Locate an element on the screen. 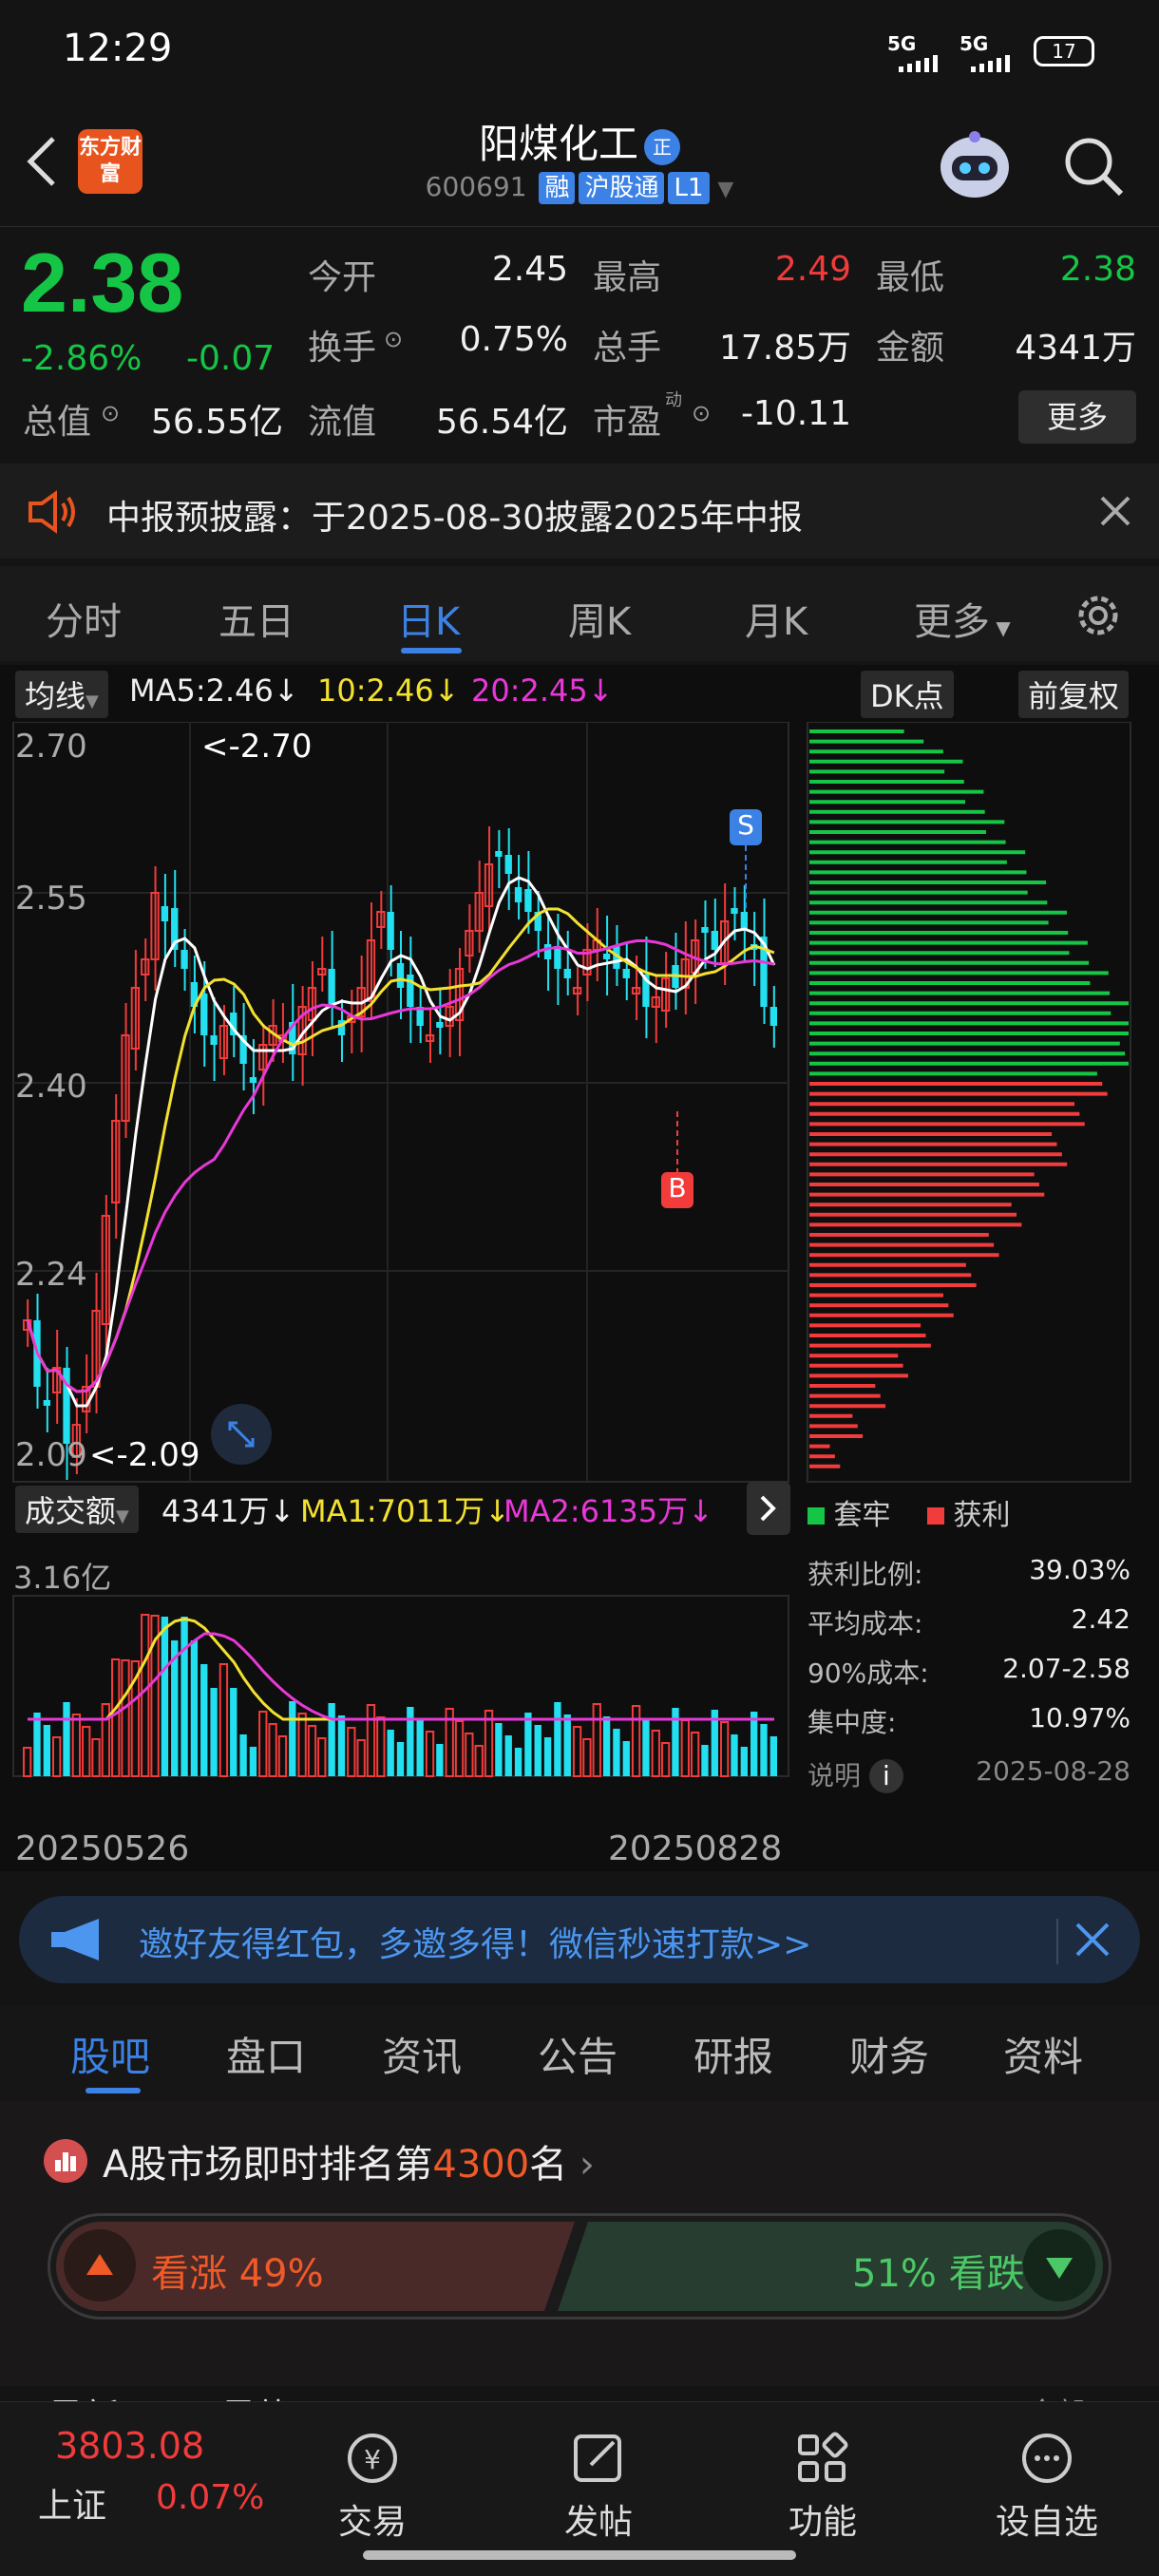 This screenshot has height=2576, width=1159. battery-icon: 17 is located at coordinates (1064, 51).